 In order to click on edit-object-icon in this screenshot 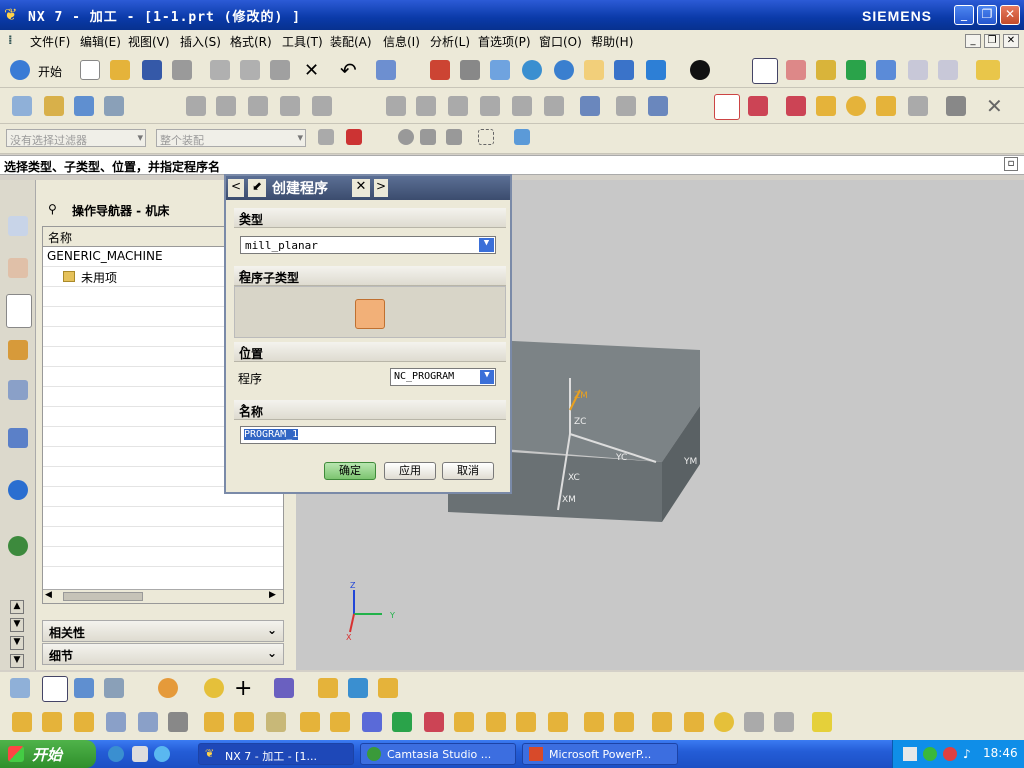, I will do `click(396, 106)`.